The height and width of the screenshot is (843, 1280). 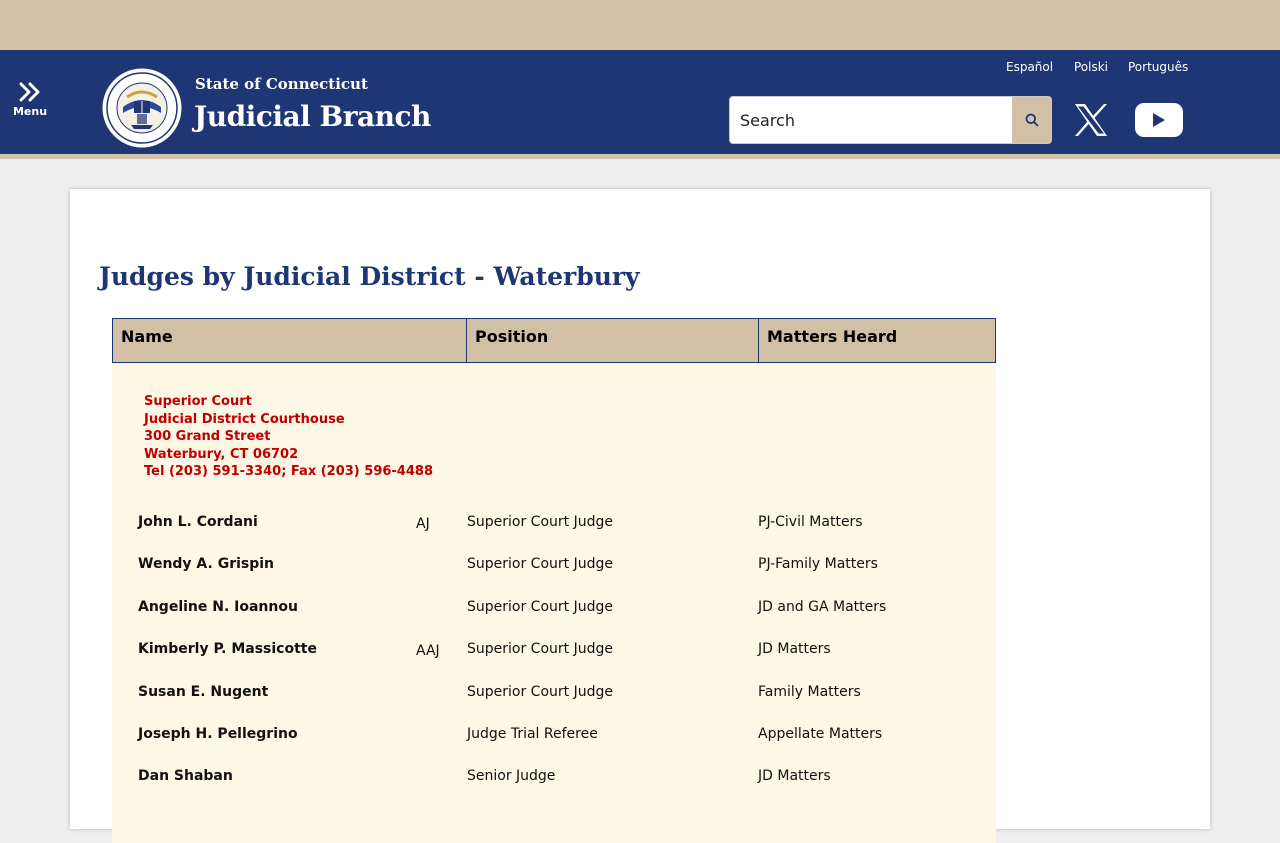 What do you see at coordinates (29, 92) in the screenshot?
I see `double-chevron-right-icon` at bounding box center [29, 92].